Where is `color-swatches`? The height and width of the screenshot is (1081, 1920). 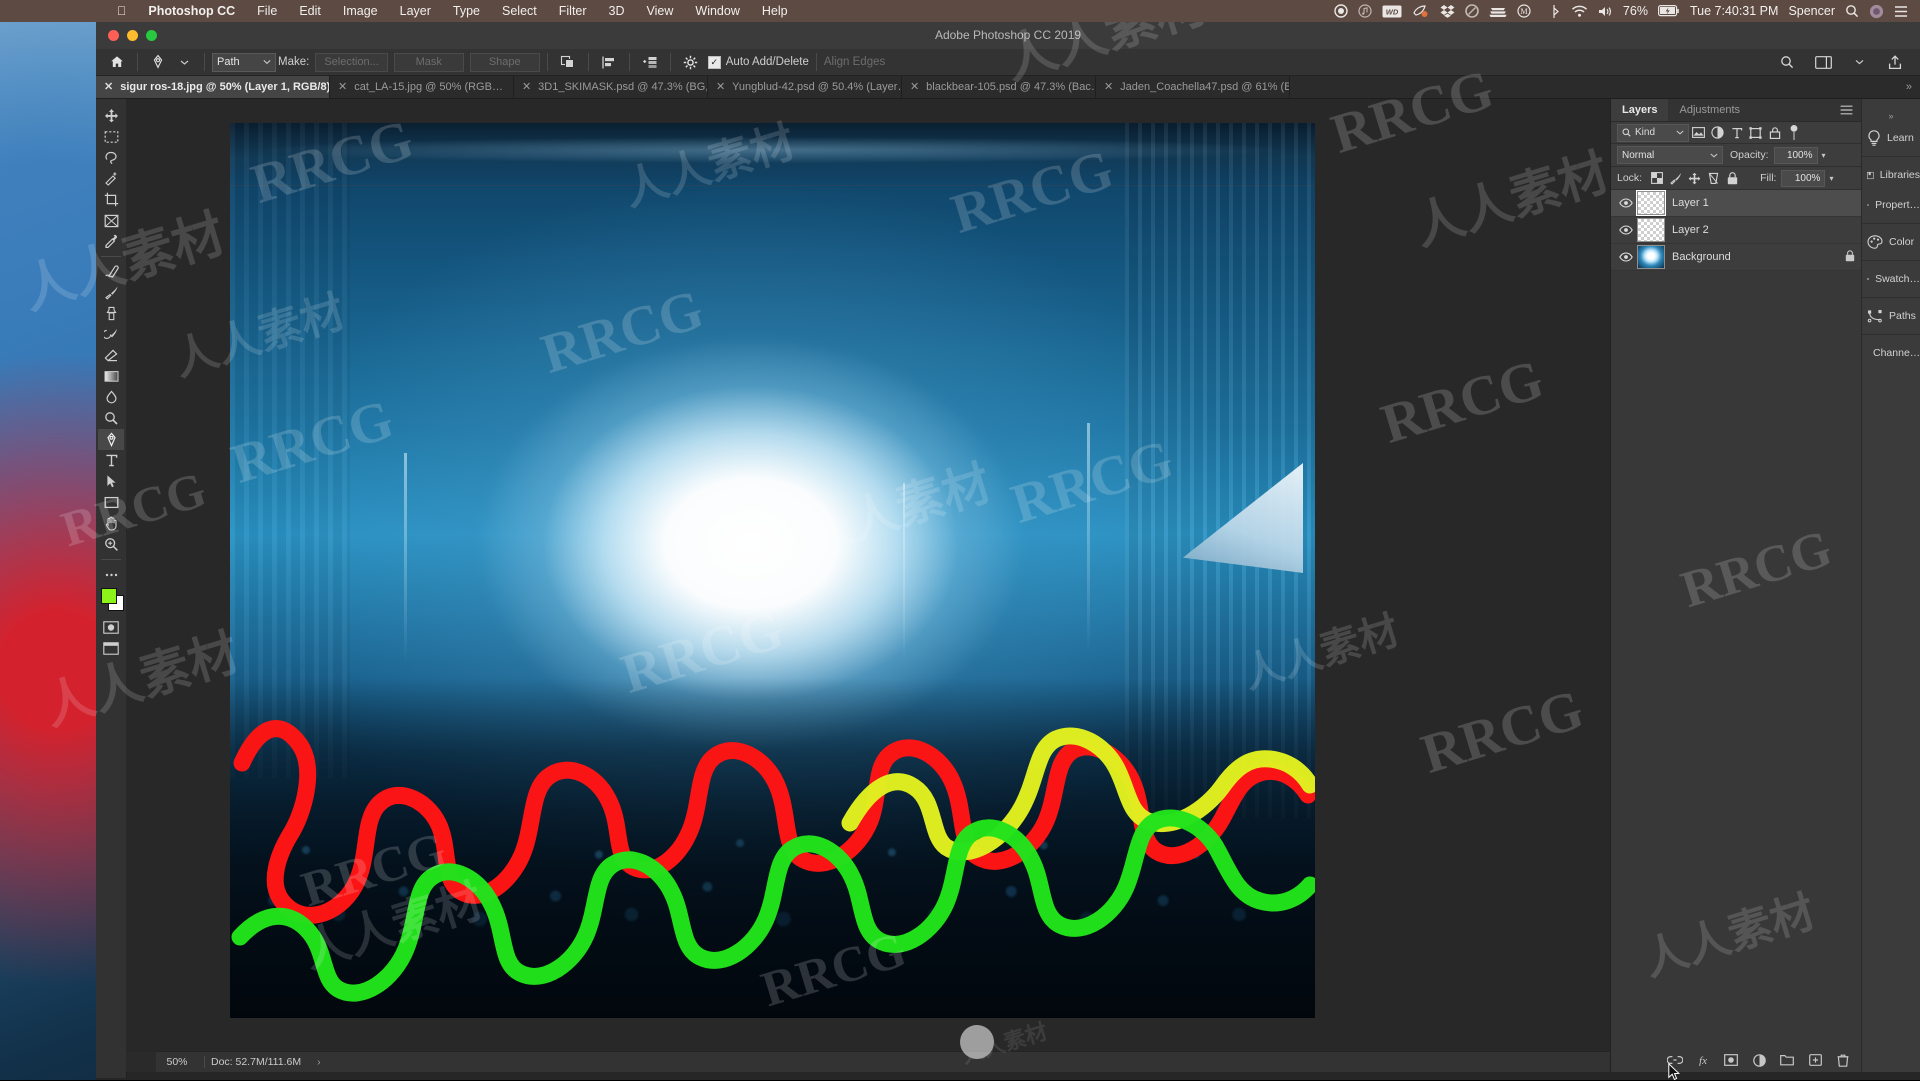 color-swatches is located at coordinates (111, 599).